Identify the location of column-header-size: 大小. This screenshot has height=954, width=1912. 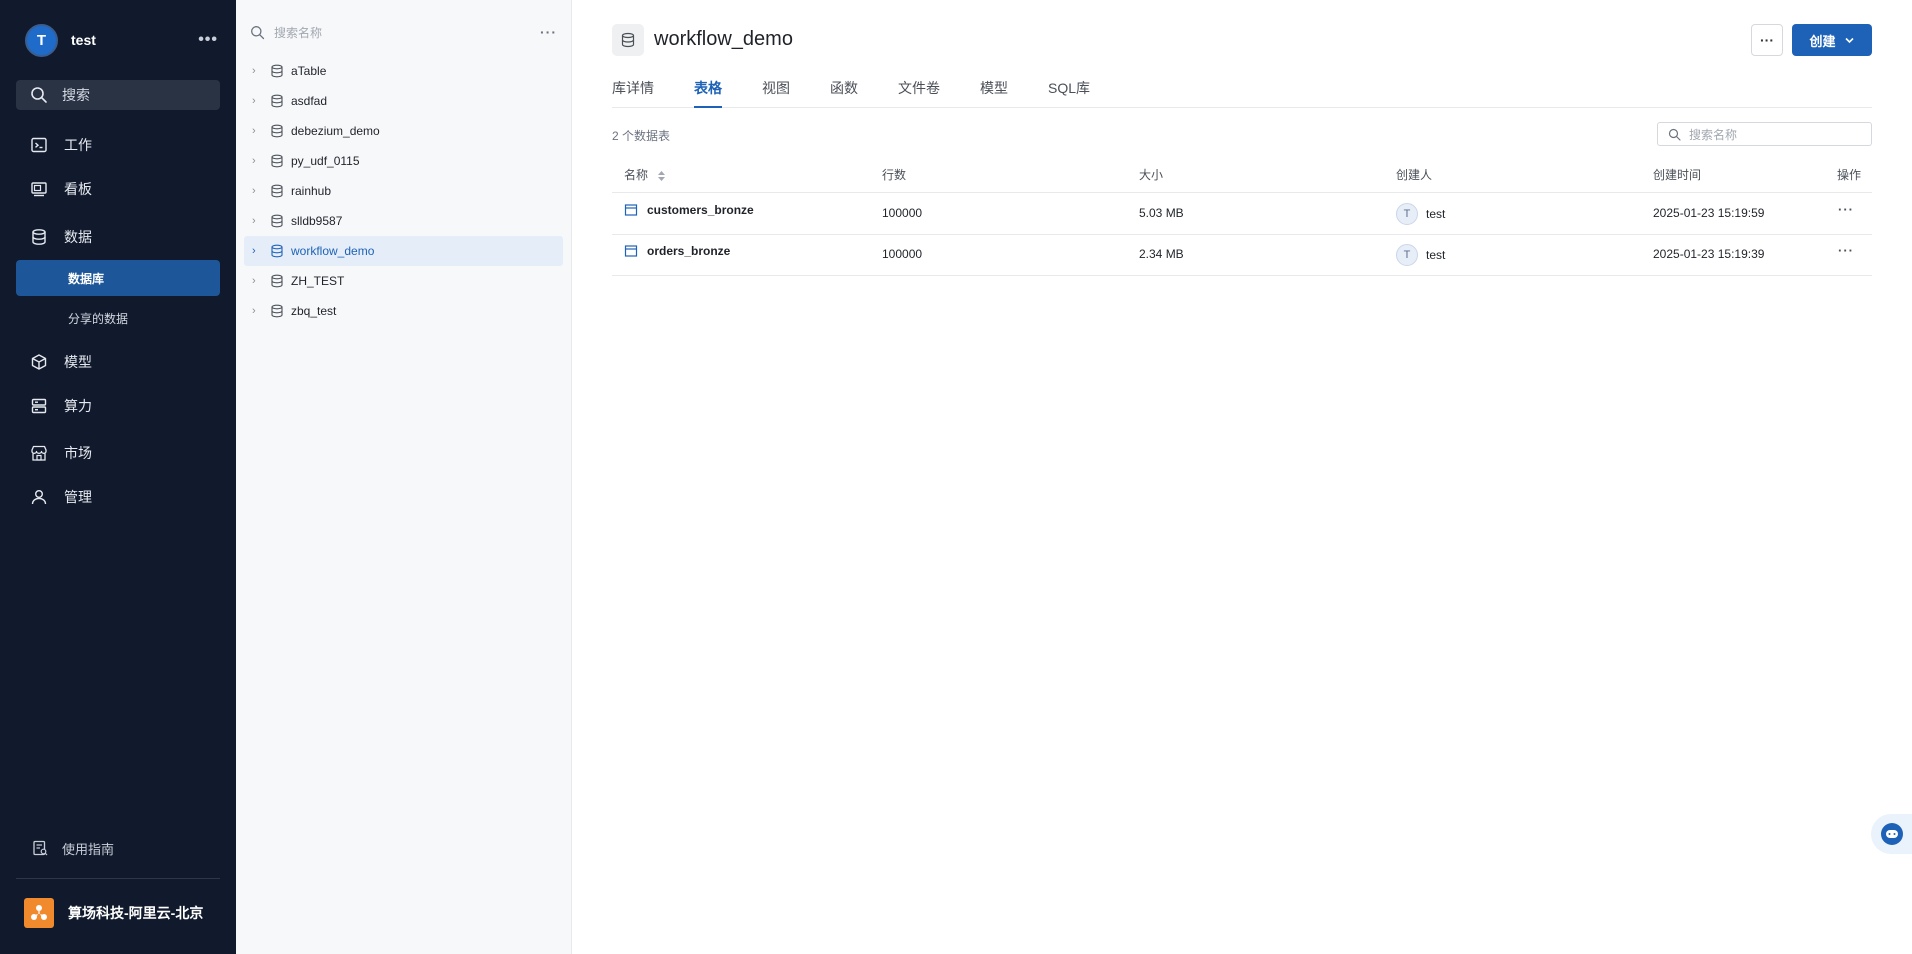
(1151, 175).